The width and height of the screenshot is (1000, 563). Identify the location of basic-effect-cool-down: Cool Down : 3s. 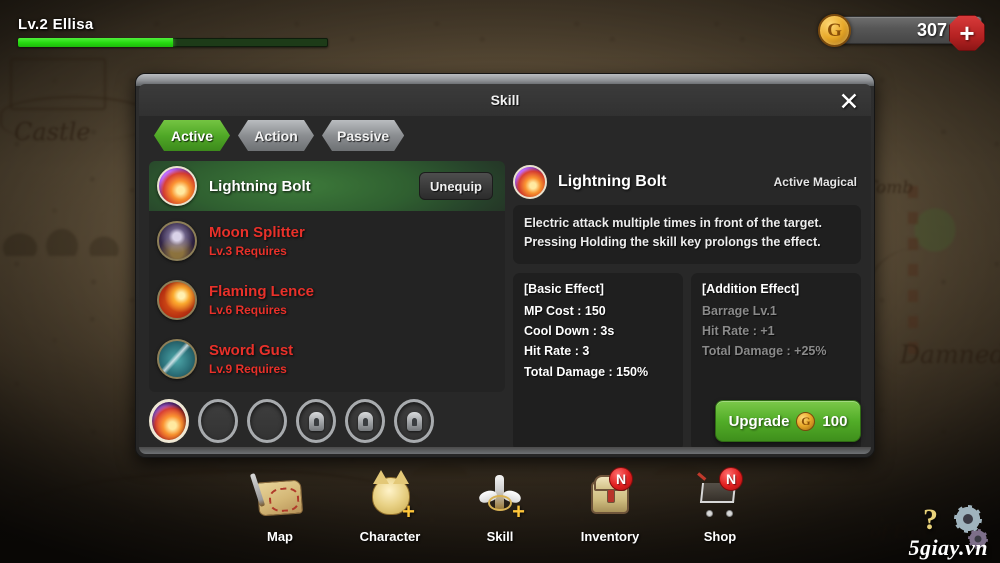
(569, 331).